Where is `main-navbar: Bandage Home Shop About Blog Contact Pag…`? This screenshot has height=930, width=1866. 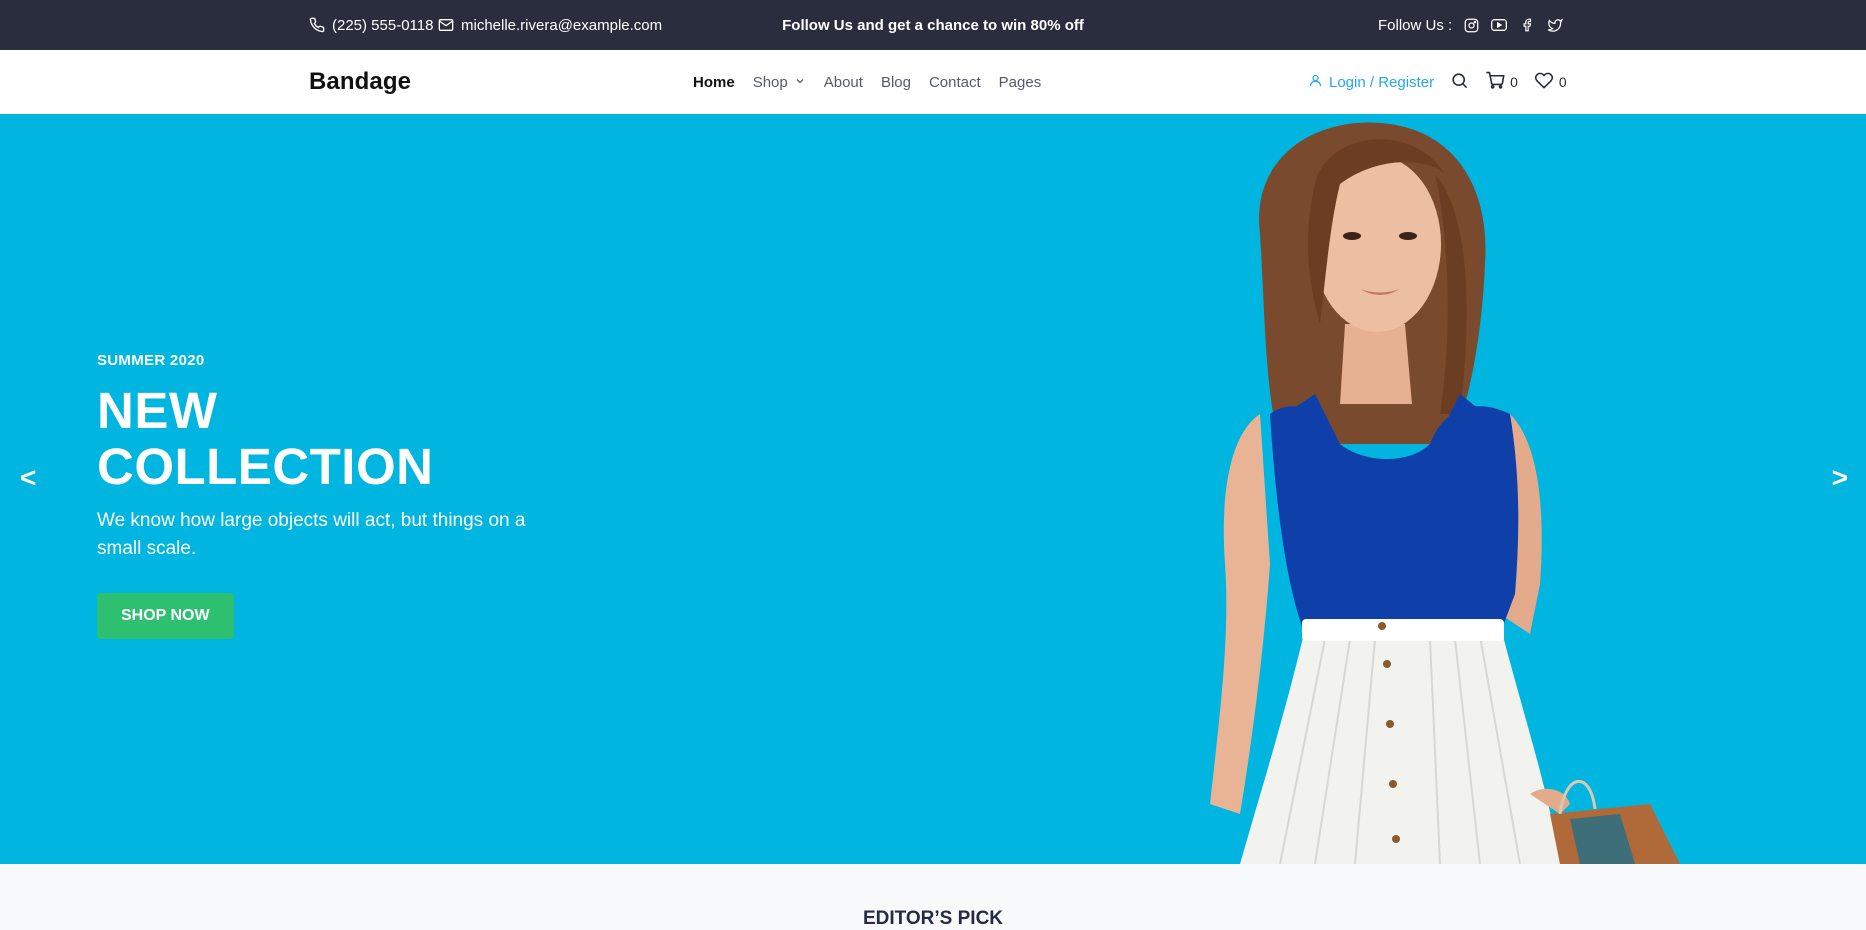 main-navbar: Bandage Home Shop About Blog Contact Pag… is located at coordinates (933, 82).